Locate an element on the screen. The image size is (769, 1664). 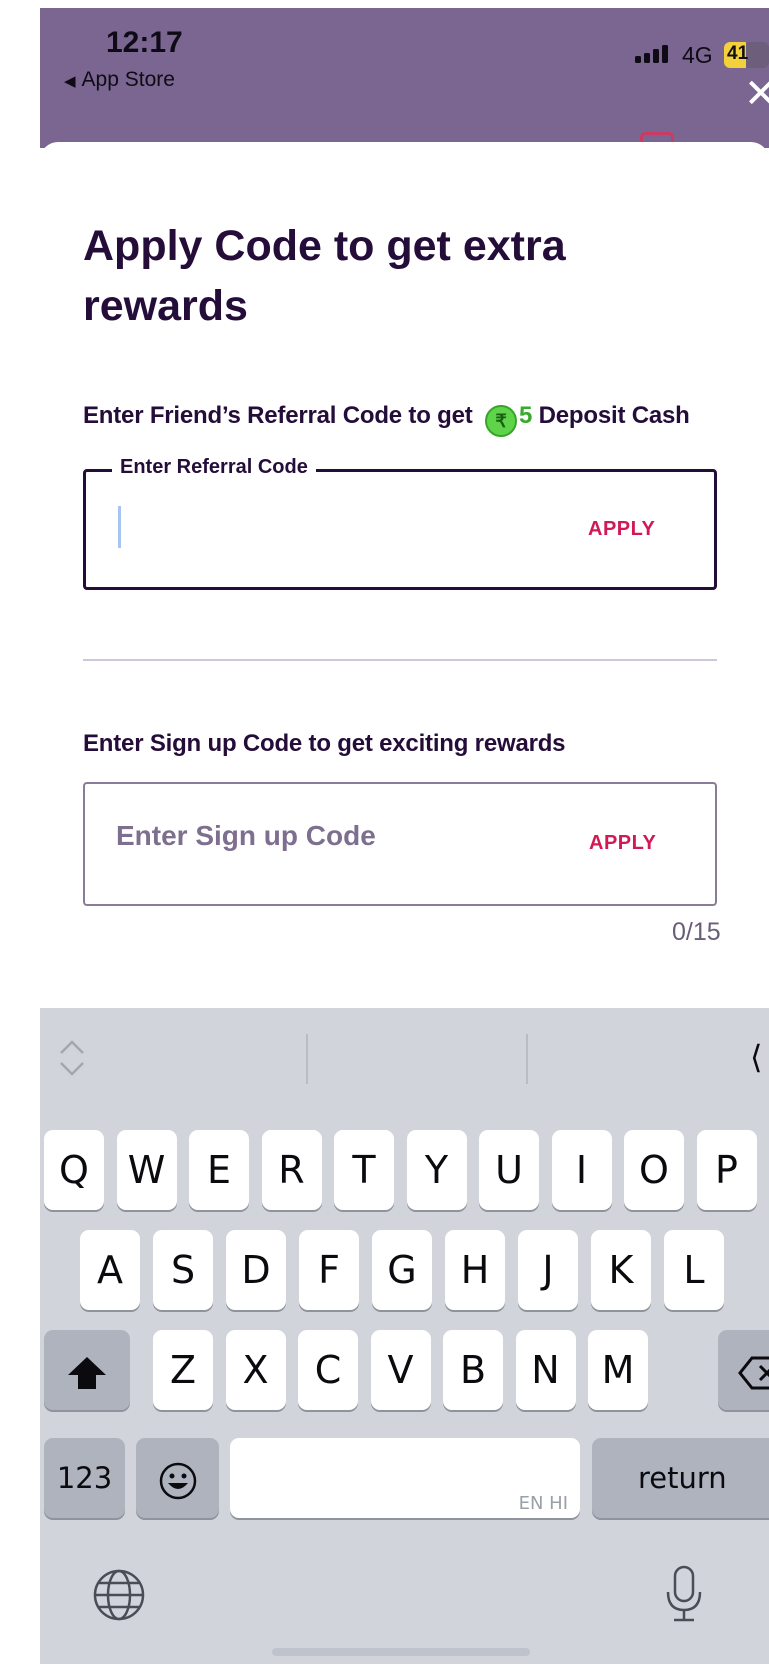
key-c: C is located at coordinates (328, 1370).